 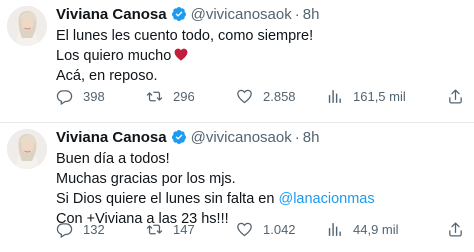 I want to click on like-count: 1.042, so click(x=279, y=229).